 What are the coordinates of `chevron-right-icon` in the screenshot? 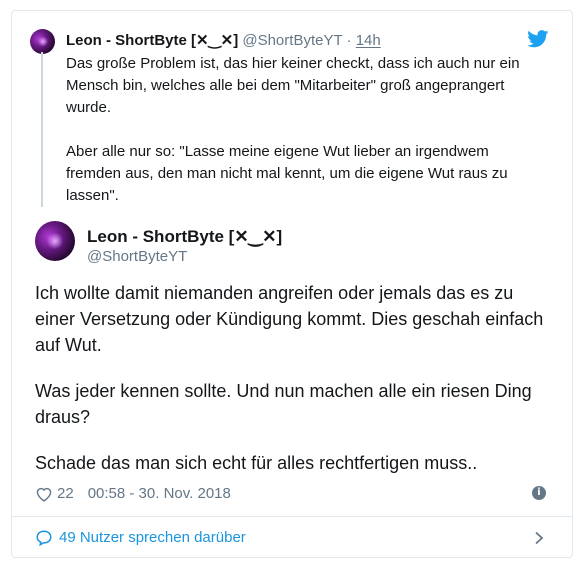 It's located at (539, 538).